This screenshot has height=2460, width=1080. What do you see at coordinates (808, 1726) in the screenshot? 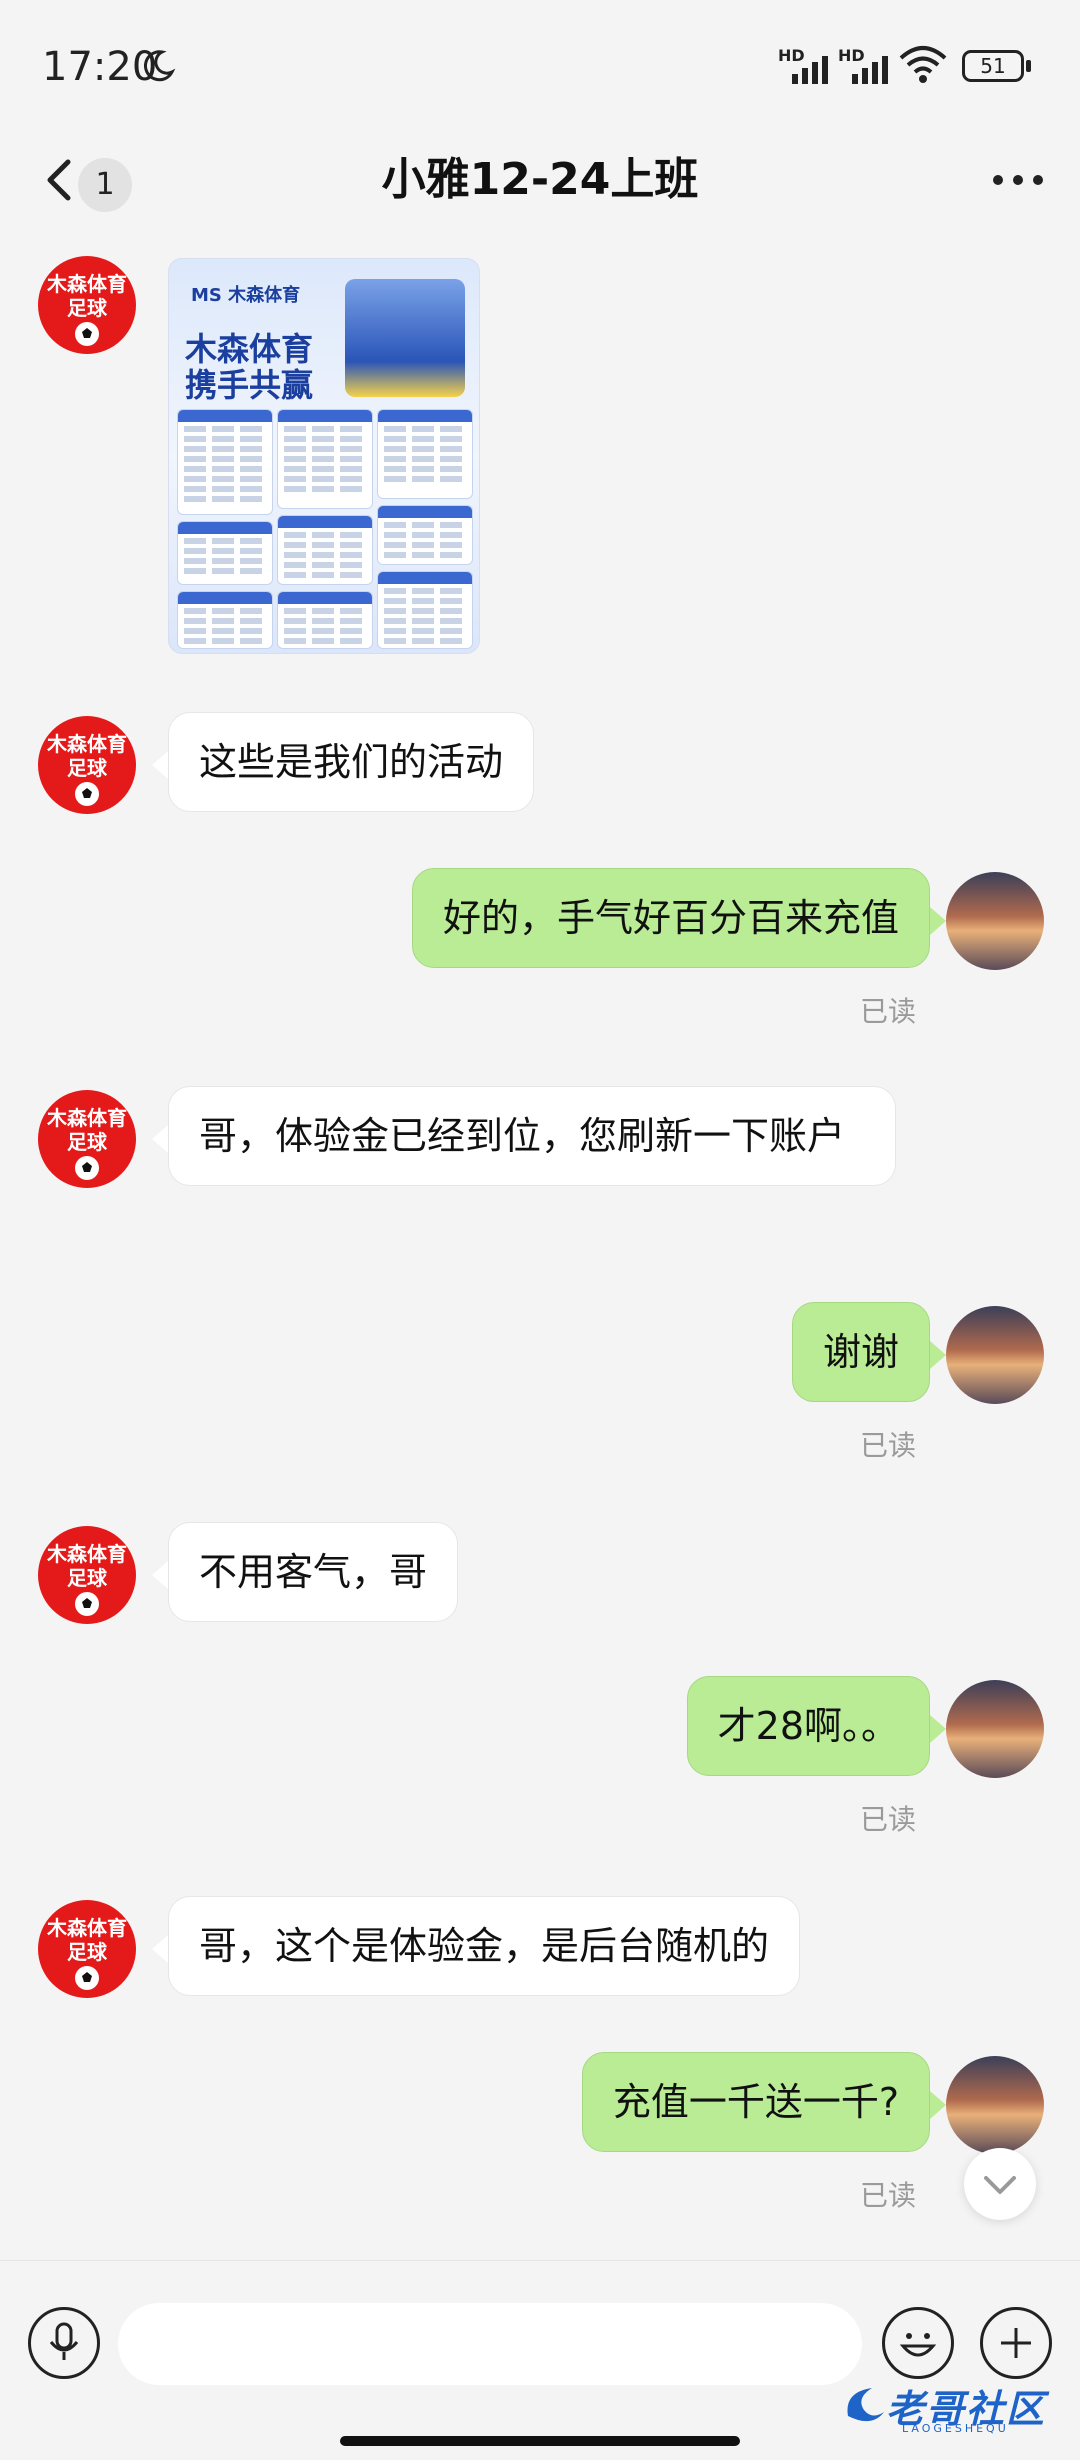
I see `sent-message: 才28啊。。` at bounding box center [808, 1726].